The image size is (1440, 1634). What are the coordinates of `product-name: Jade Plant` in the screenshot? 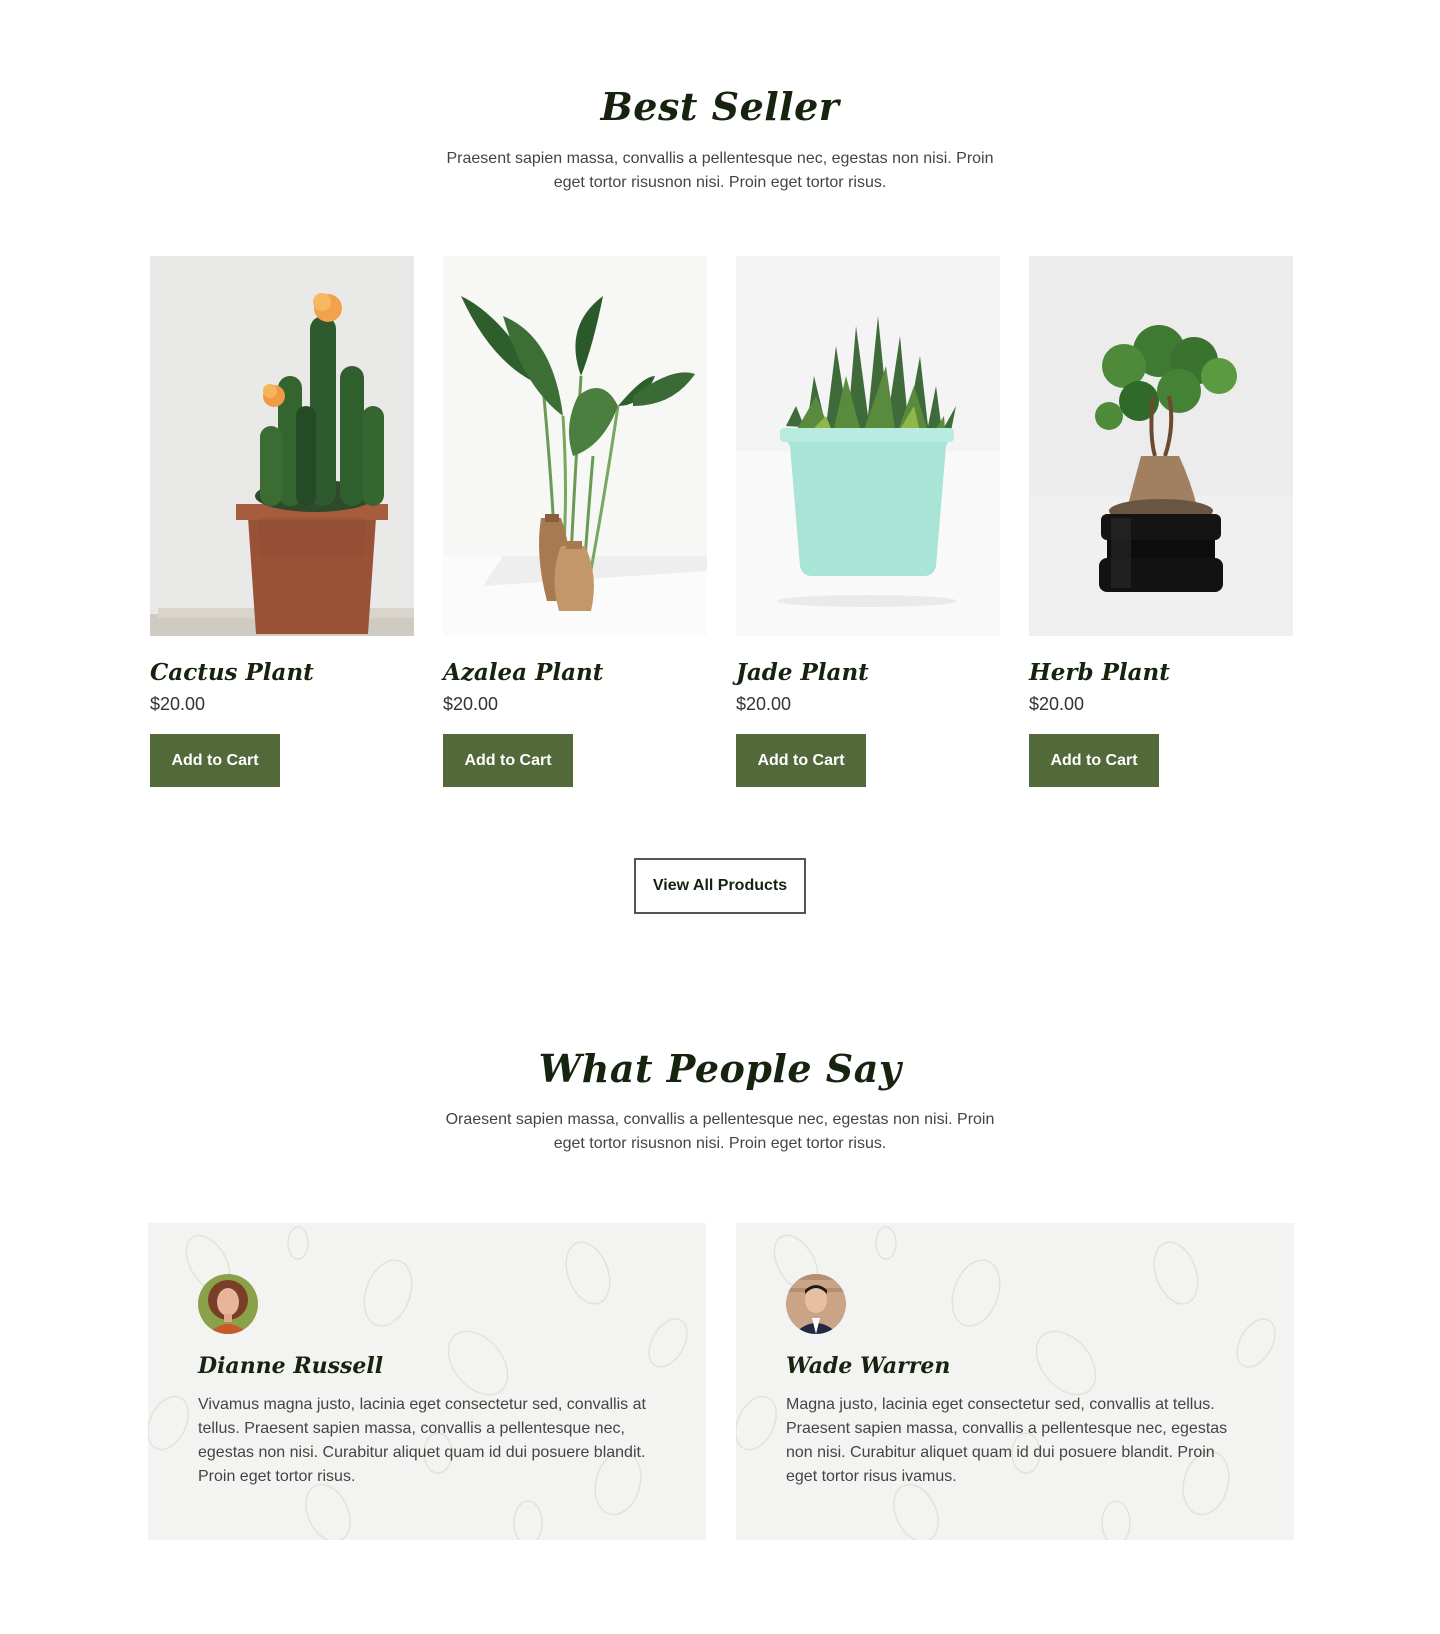 It's located at (868, 673).